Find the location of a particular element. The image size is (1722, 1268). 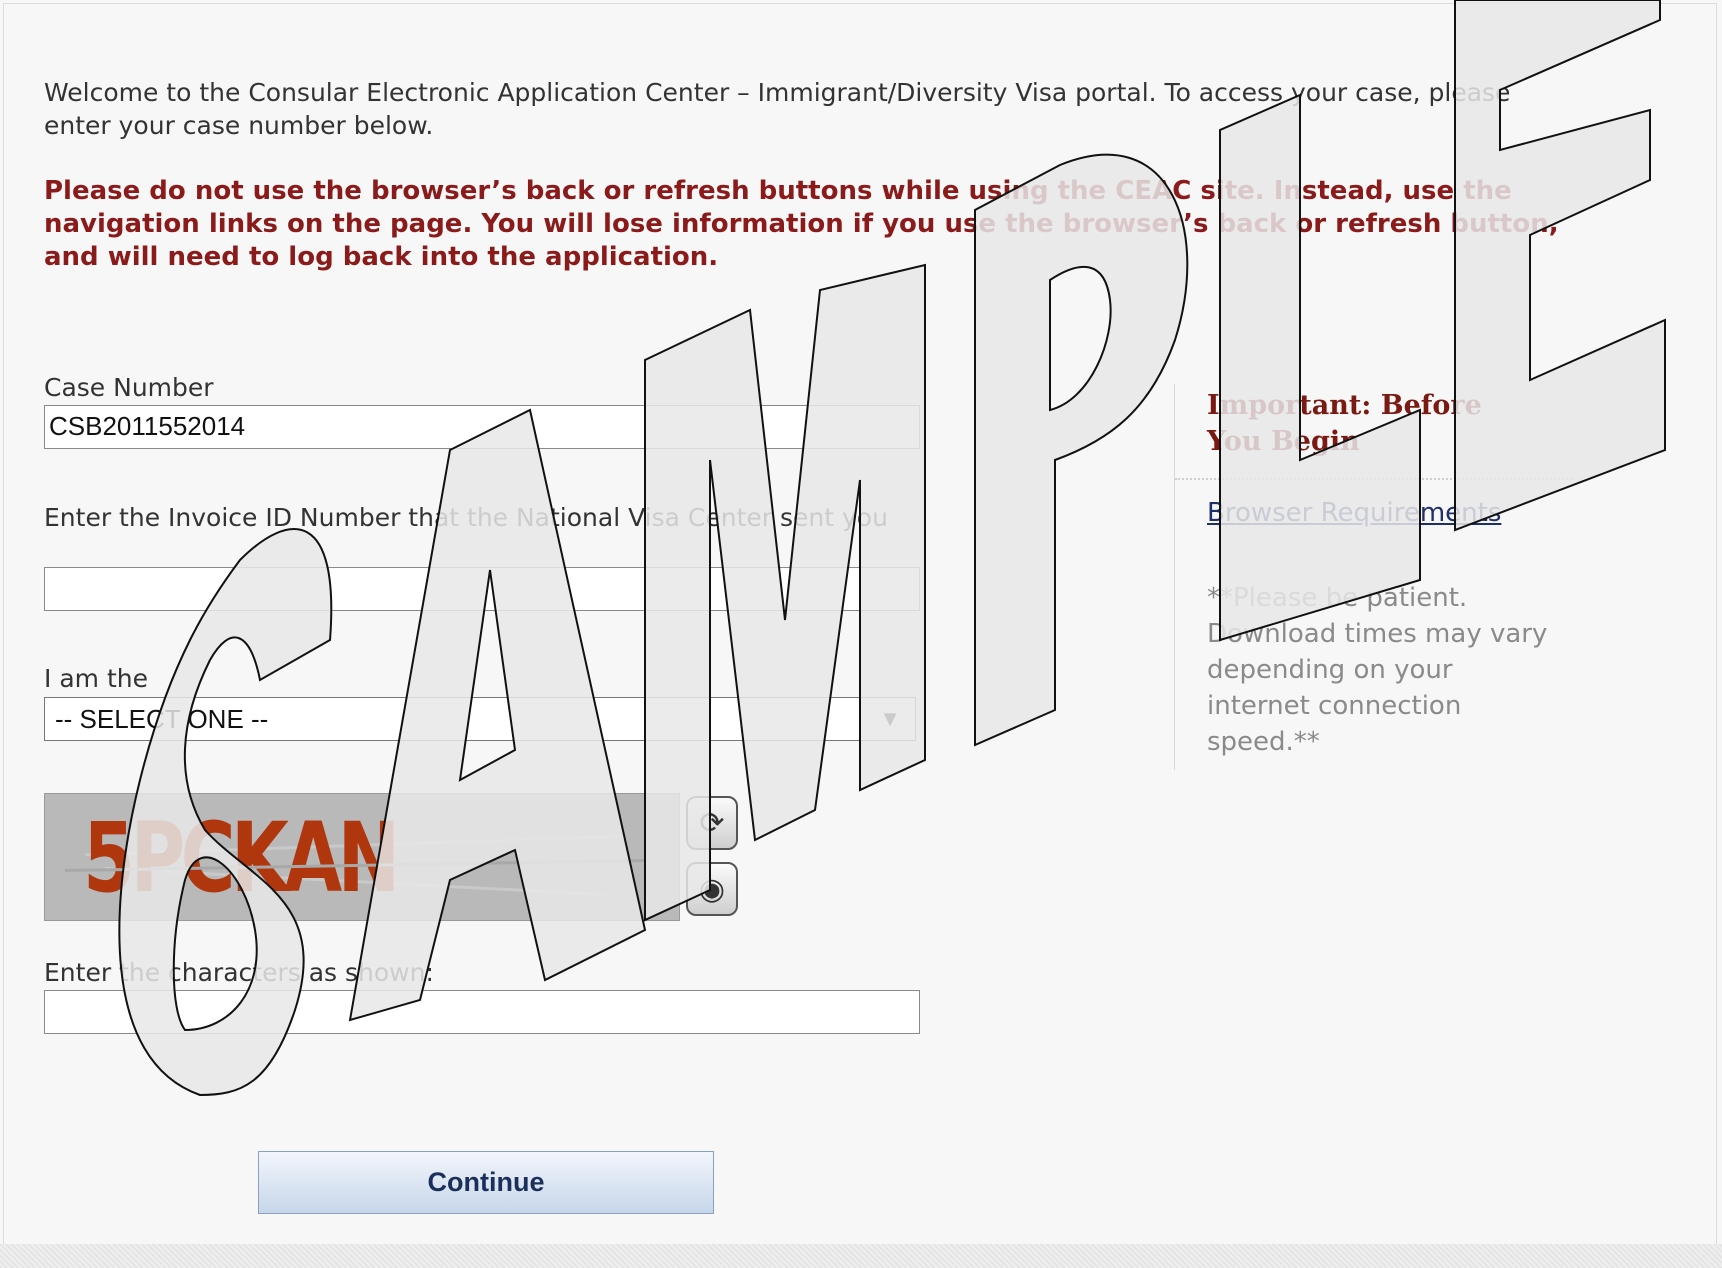

invoice-input is located at coordinates (482, 589).